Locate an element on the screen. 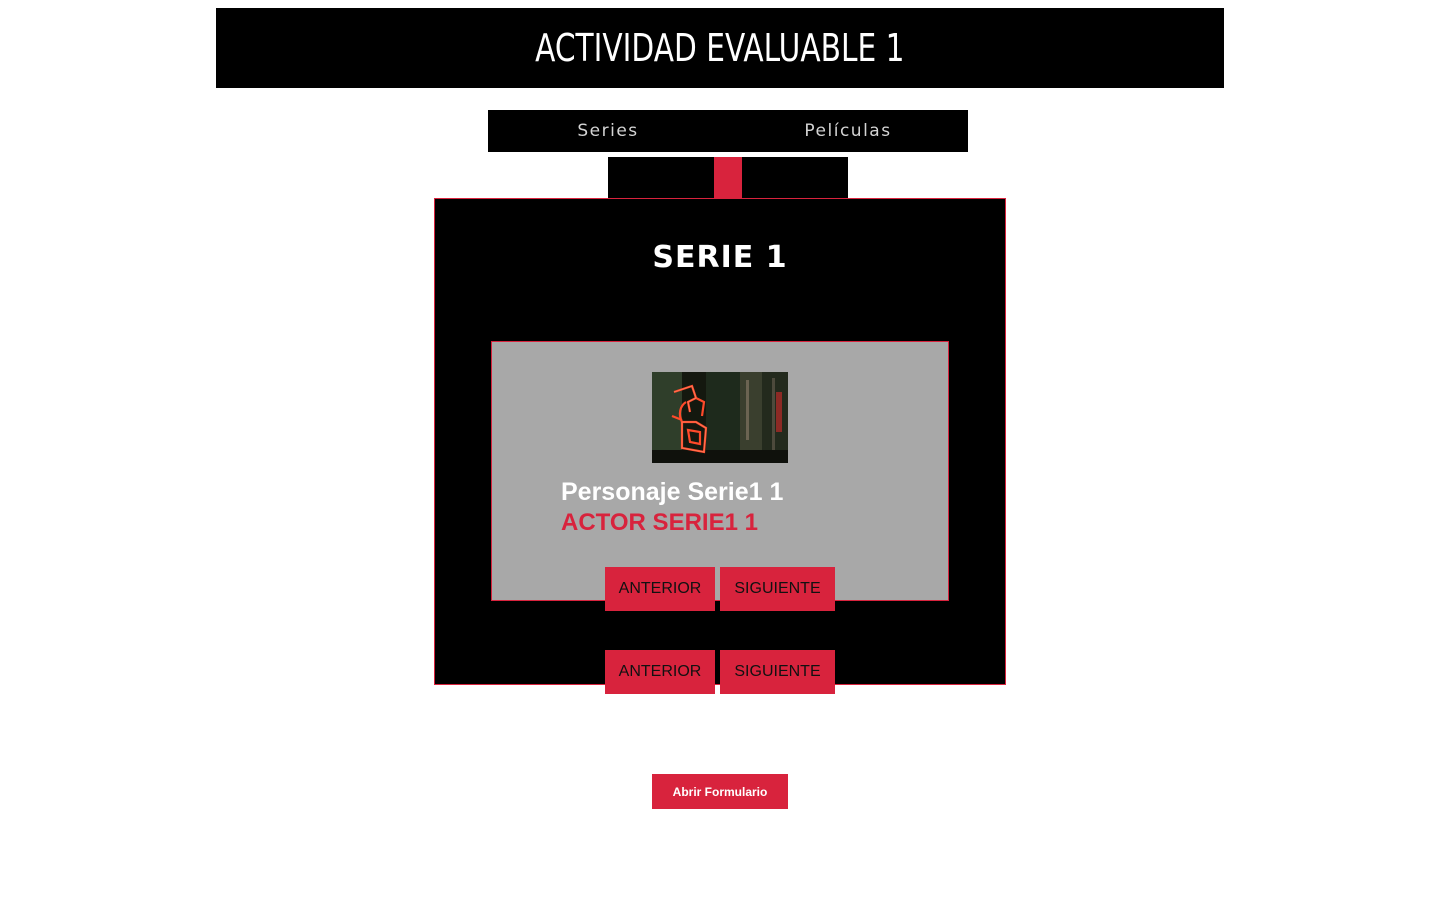 Image resolution: width=1440 pixels, height=900 pixels. main-nav: Series Películas is located at coordinates (728, 131).